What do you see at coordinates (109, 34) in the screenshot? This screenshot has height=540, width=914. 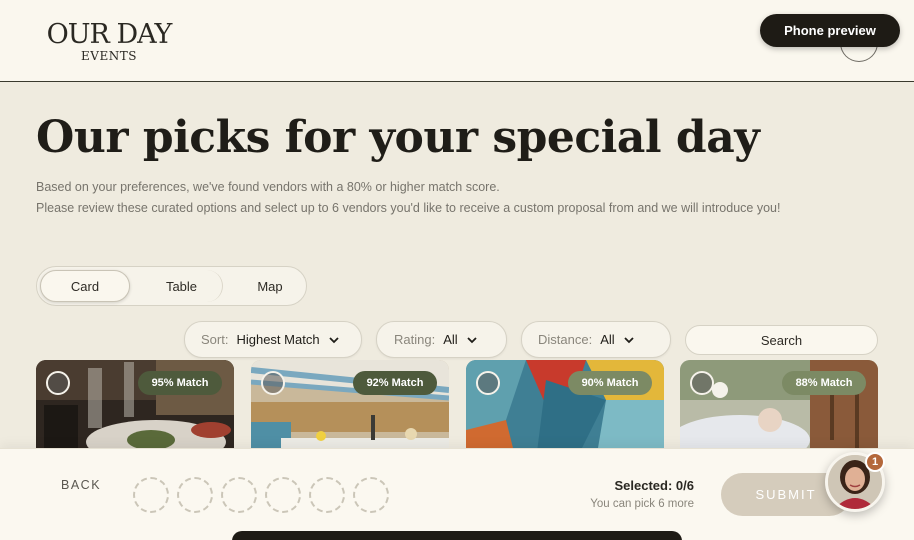 I see `logo-main-text: OUR DAY` at bounding box center [109, 34].